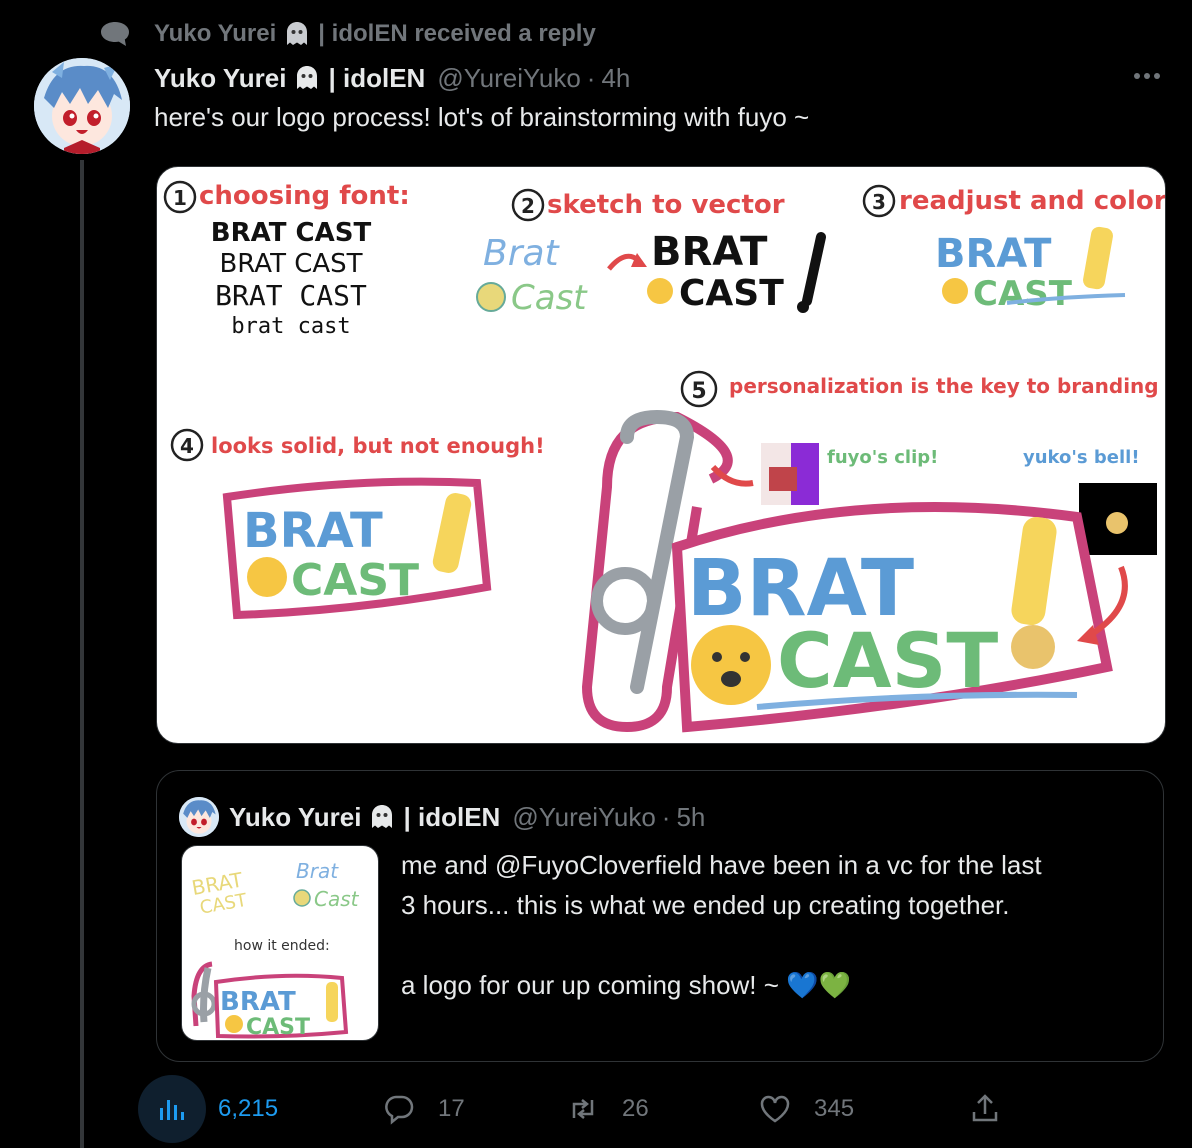  Describe the element at coordinates (775, 1109) in the screenshot. I see `heart-icon` at that location.